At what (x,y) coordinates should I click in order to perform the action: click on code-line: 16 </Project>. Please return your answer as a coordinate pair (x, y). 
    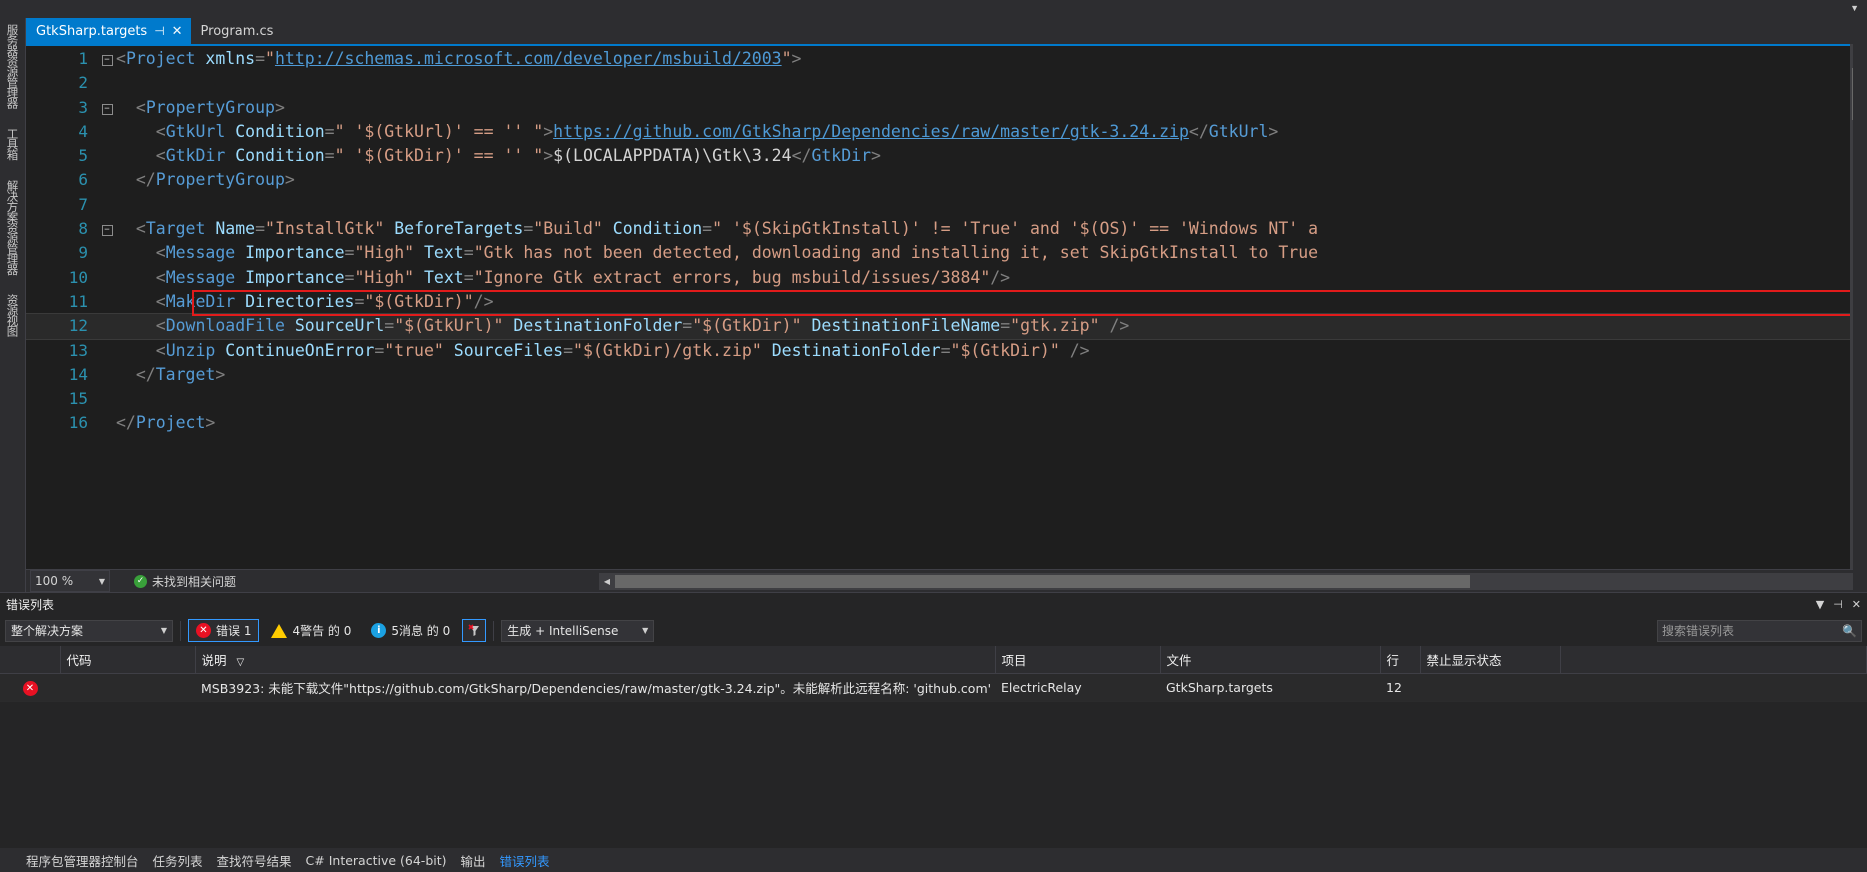
    Looking at the image, I should click on (946, 423).